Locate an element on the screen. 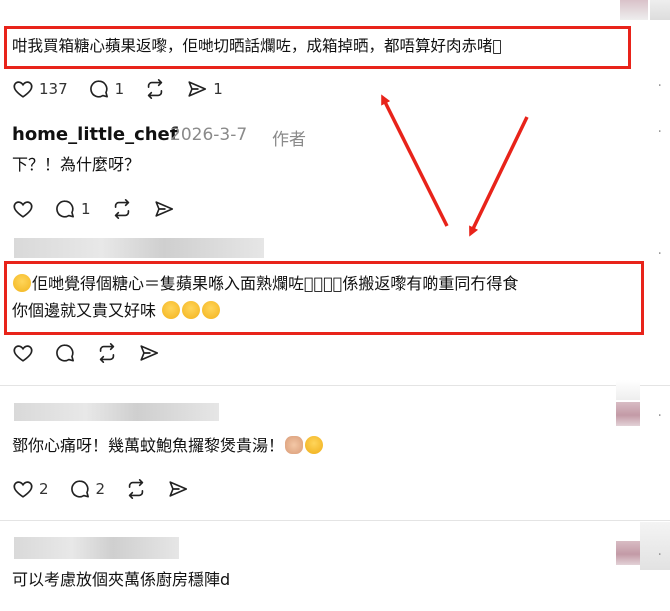  pray-hands-emoji is located at coordinates (294, 445).